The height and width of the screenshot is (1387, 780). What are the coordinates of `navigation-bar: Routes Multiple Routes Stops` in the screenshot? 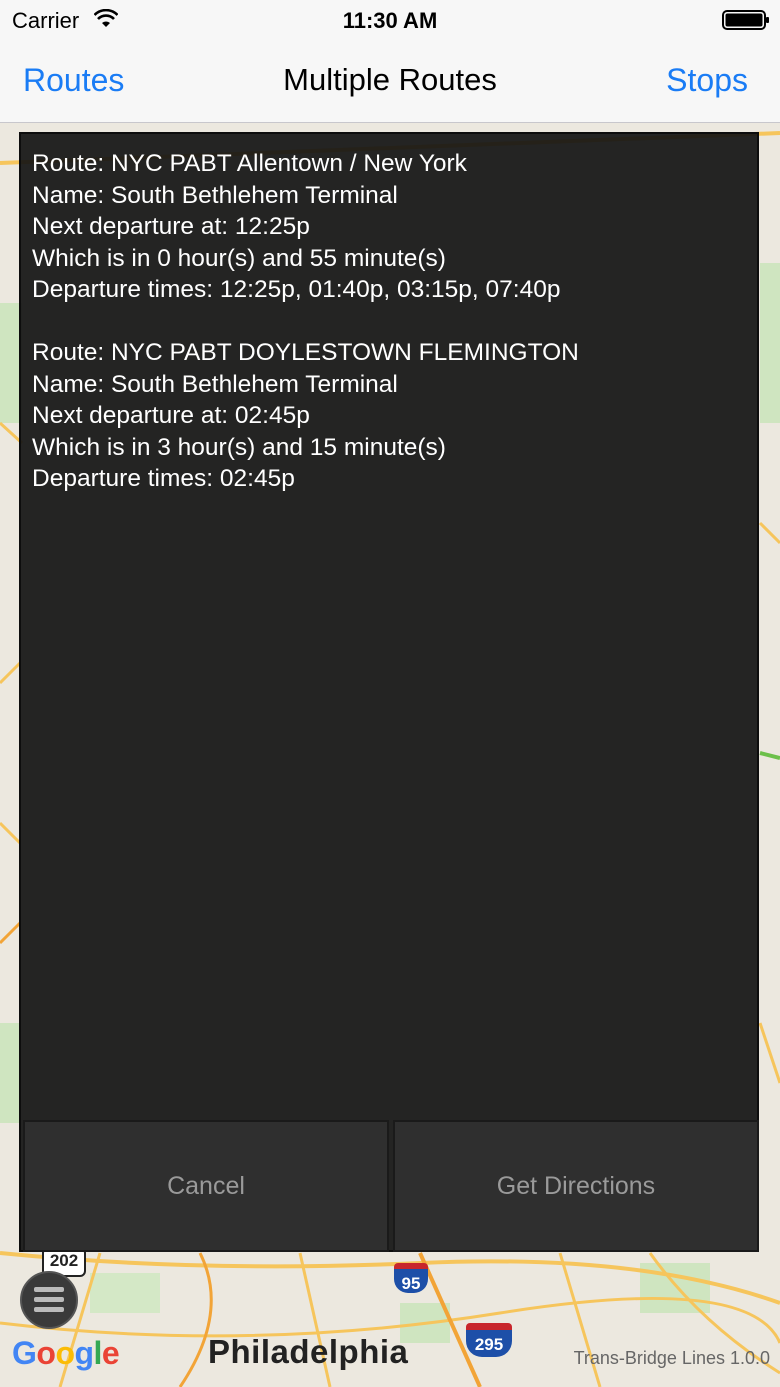 It's located at (390, 81).